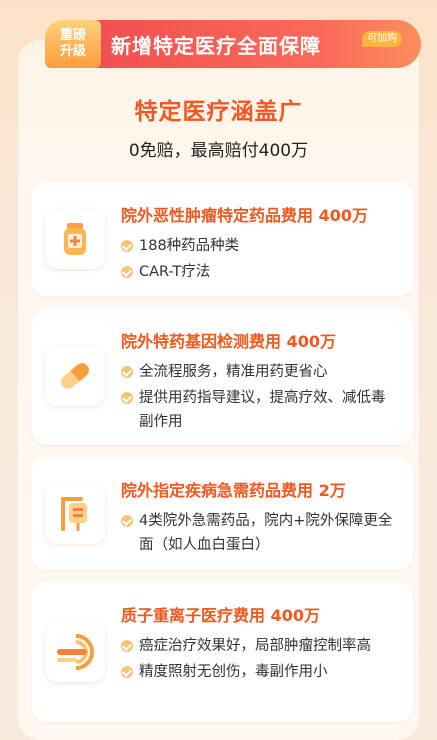 This screenshot has width=437, height=740. I want to click on section-title: 特定医疗涵盖广, so click(218, 112).